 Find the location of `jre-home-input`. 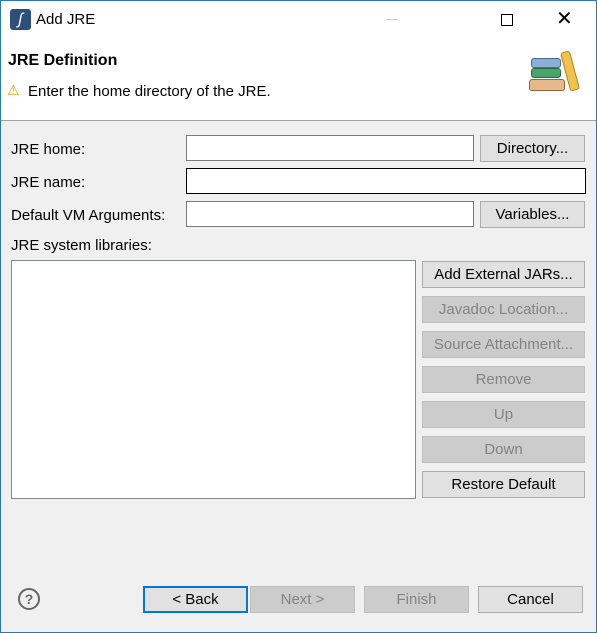

jre-home-input is located at coordinates (330, 148).